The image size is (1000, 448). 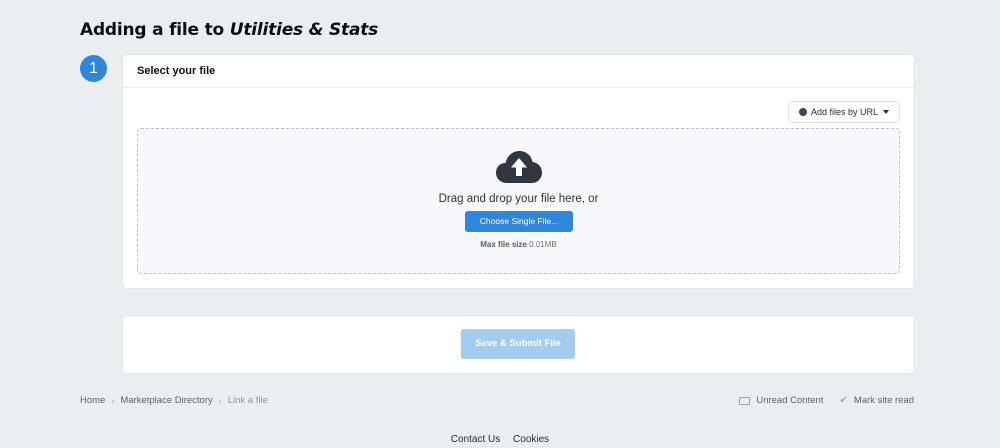 I want to click on newspaper-icon, so click(x=745, y=400).